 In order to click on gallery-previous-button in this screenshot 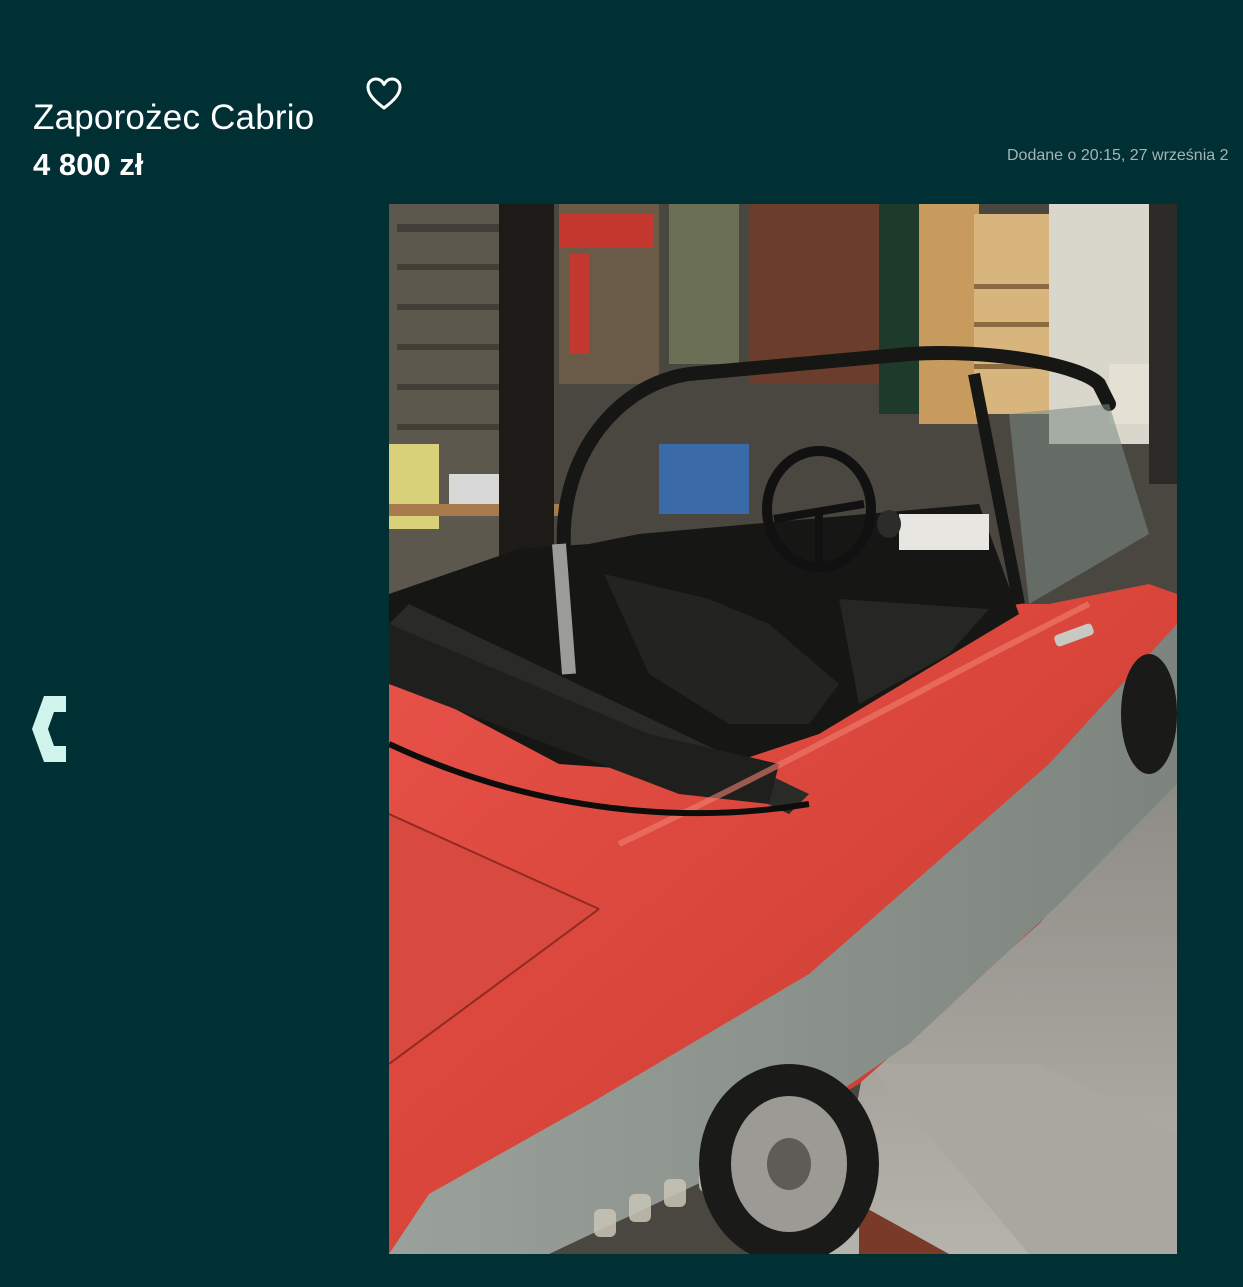, I will do `click(50, 729)`.